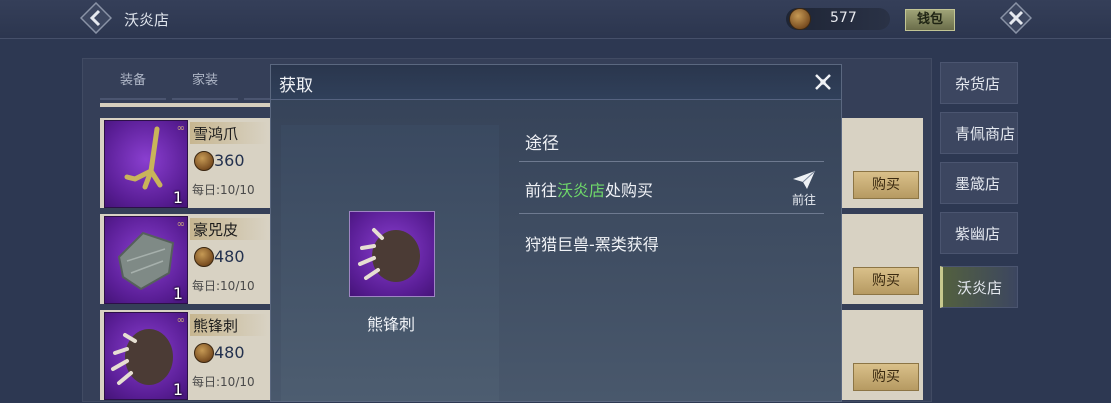  Describe the element at coordinates (843, 18) in the screenshot. I see `currency-value: 577` at that location.